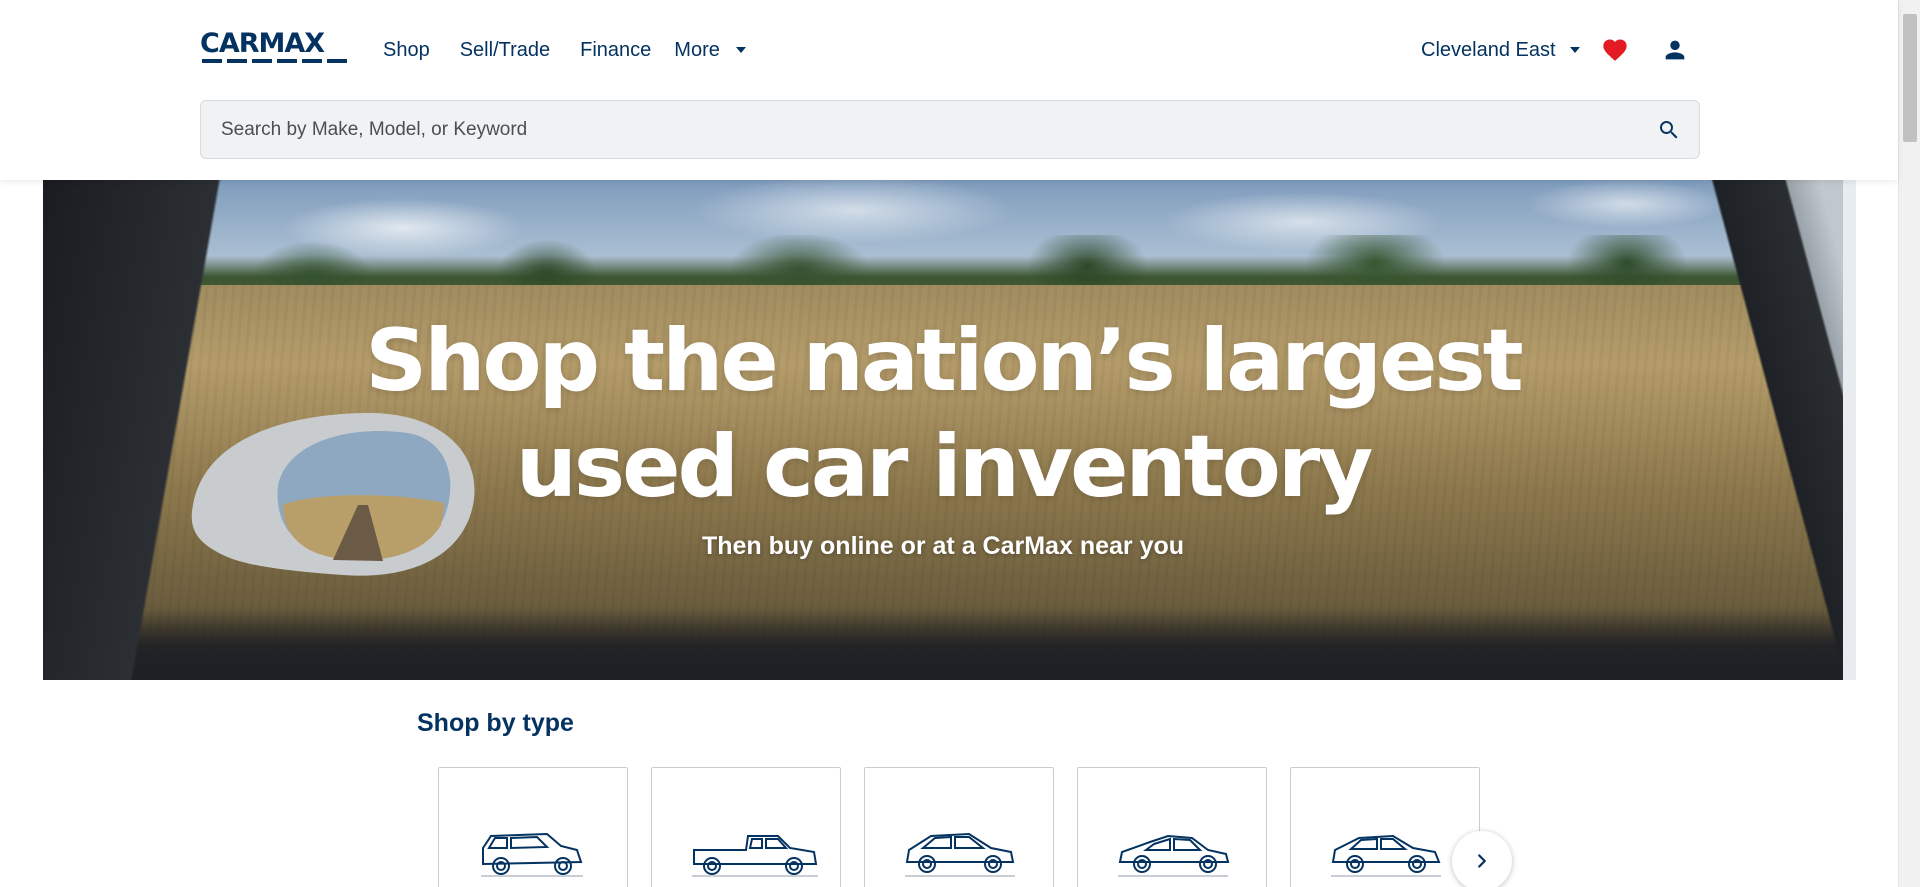 This screenshot has width=1920, height=887. Describe the element at coordinates (1910, 78) in the screenshot. I see `scrollbar-thumb` at that location.